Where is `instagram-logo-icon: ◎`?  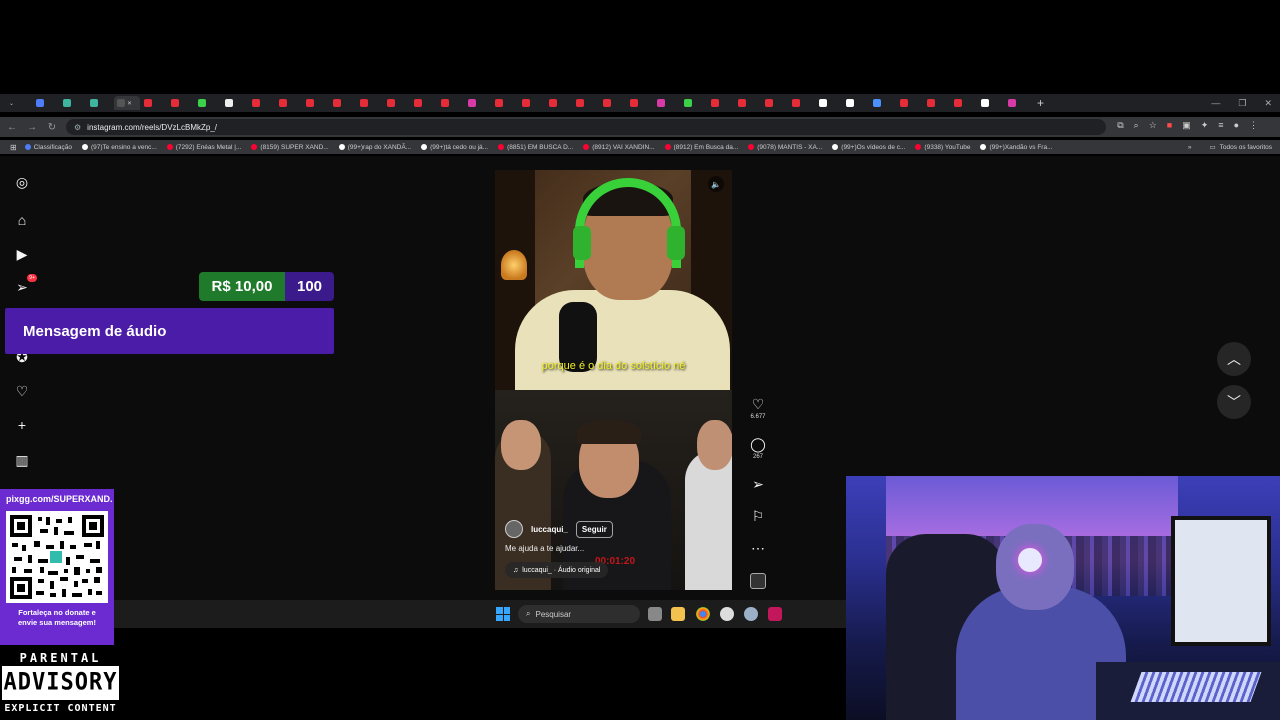 instagram-logo-icon: ◎ is located at coordinates (22, 182).